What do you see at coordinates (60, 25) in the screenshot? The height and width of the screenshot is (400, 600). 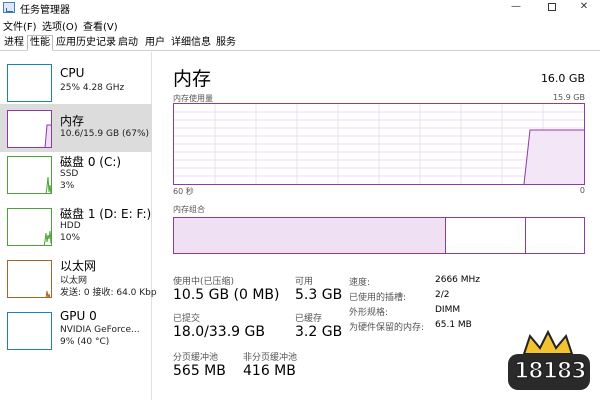 I see `menu-options: 选项(O)` at bounding box center [60, 25].